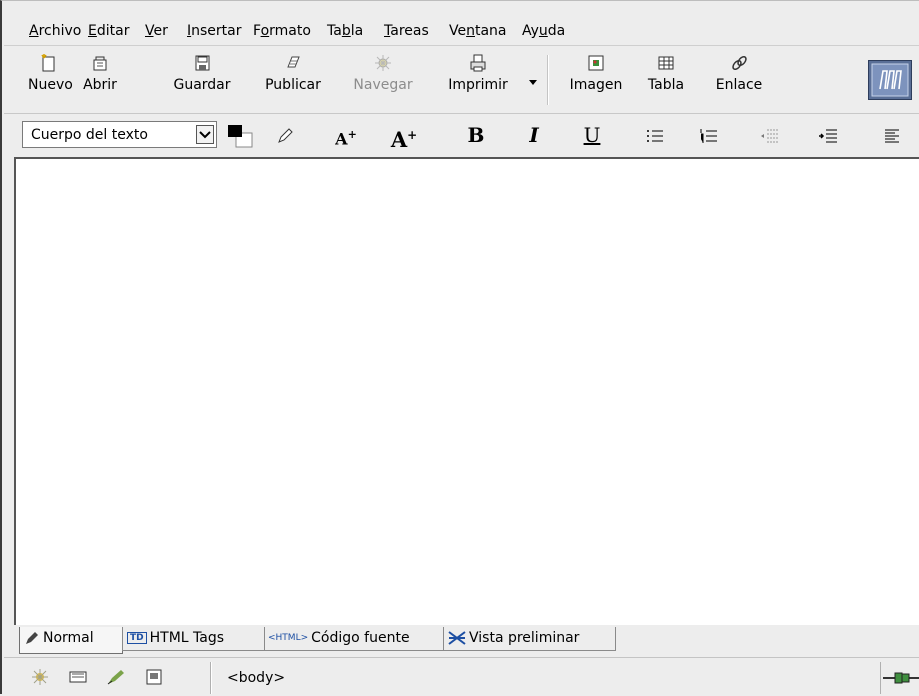 This screenshot has width=919, height=696. Describe the element at coordinates (354, 639) in the screenshot. I see `tab-source-code: <HTML> Código fuente` at that location.